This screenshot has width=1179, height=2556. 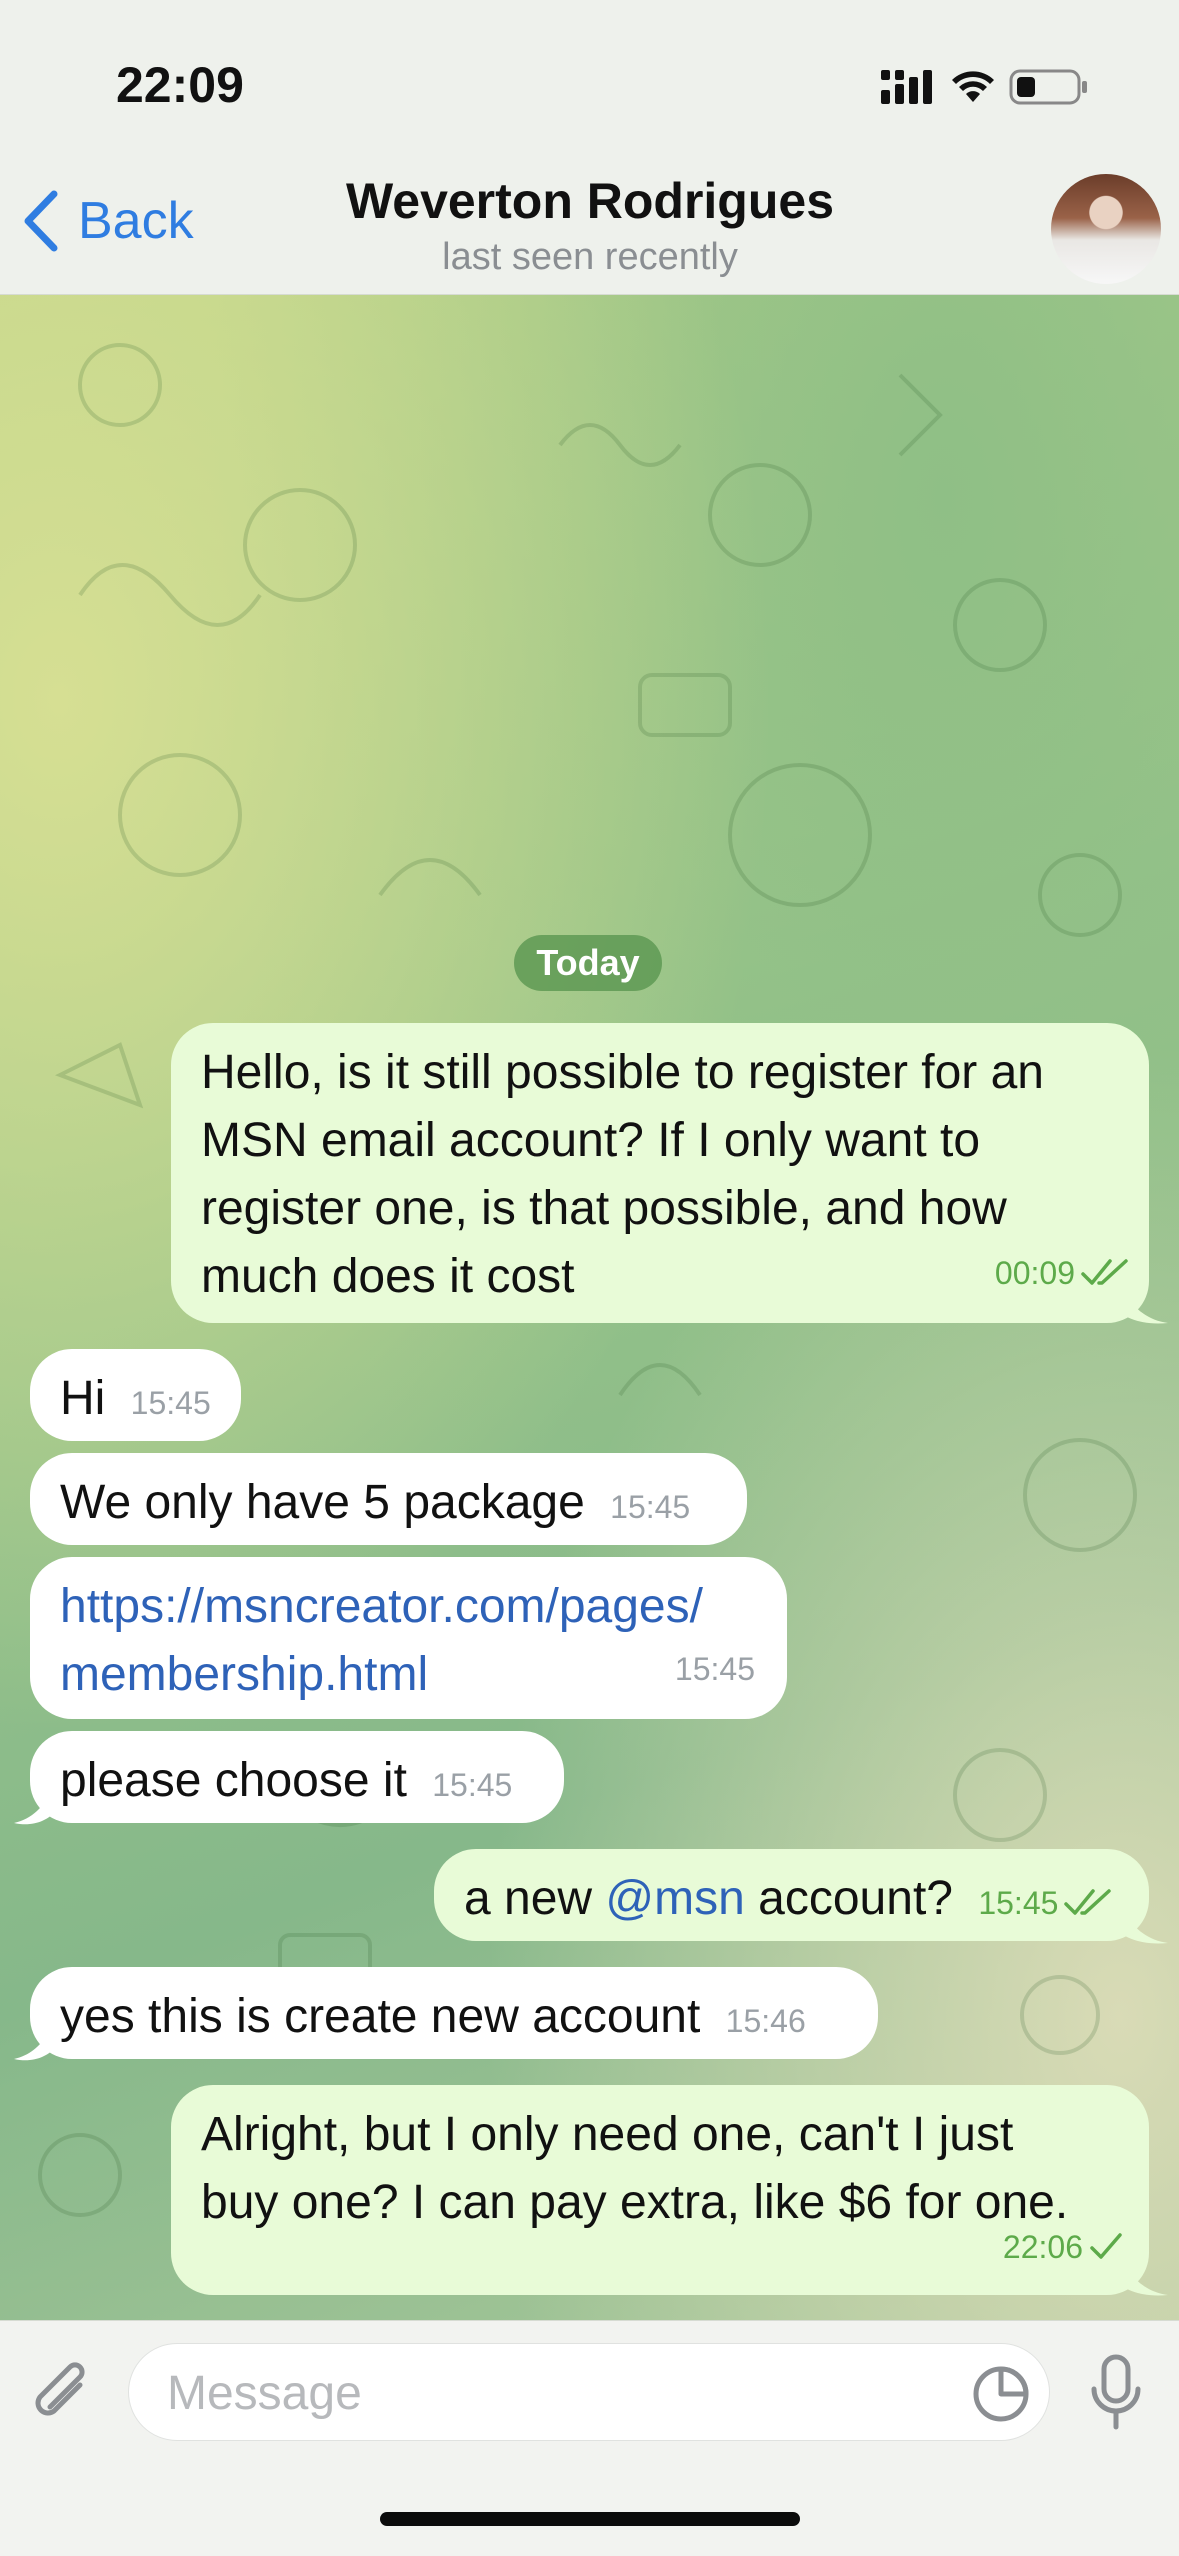 I want to click on message-text: We only have 5 package, so click(x=322, y=1502).